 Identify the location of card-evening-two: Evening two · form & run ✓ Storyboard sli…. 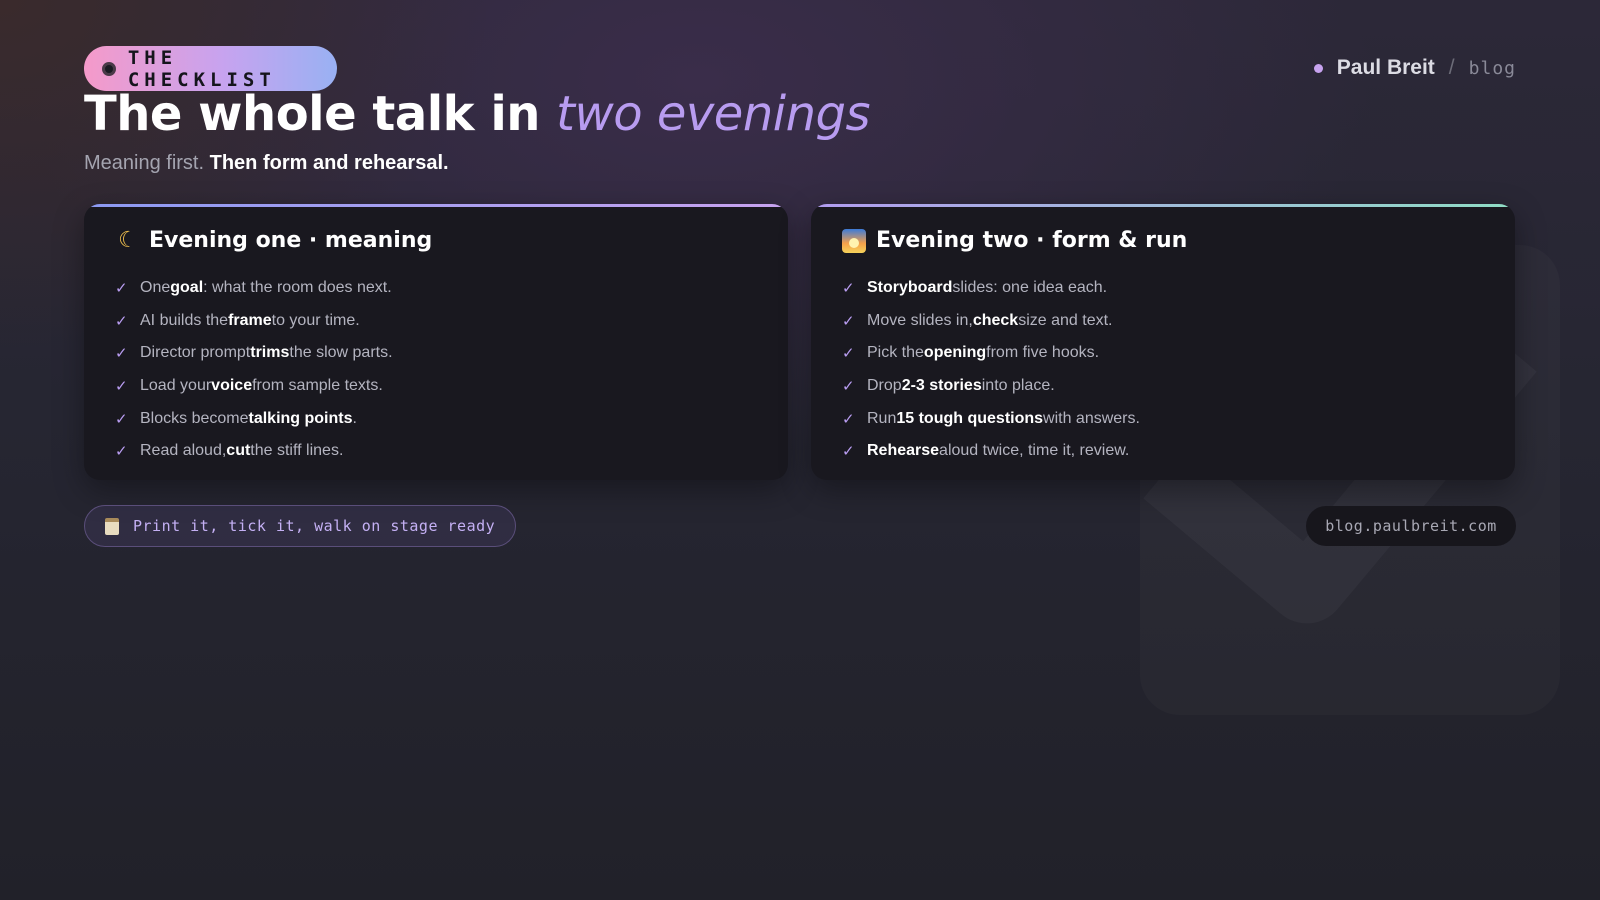
(1163, 342).